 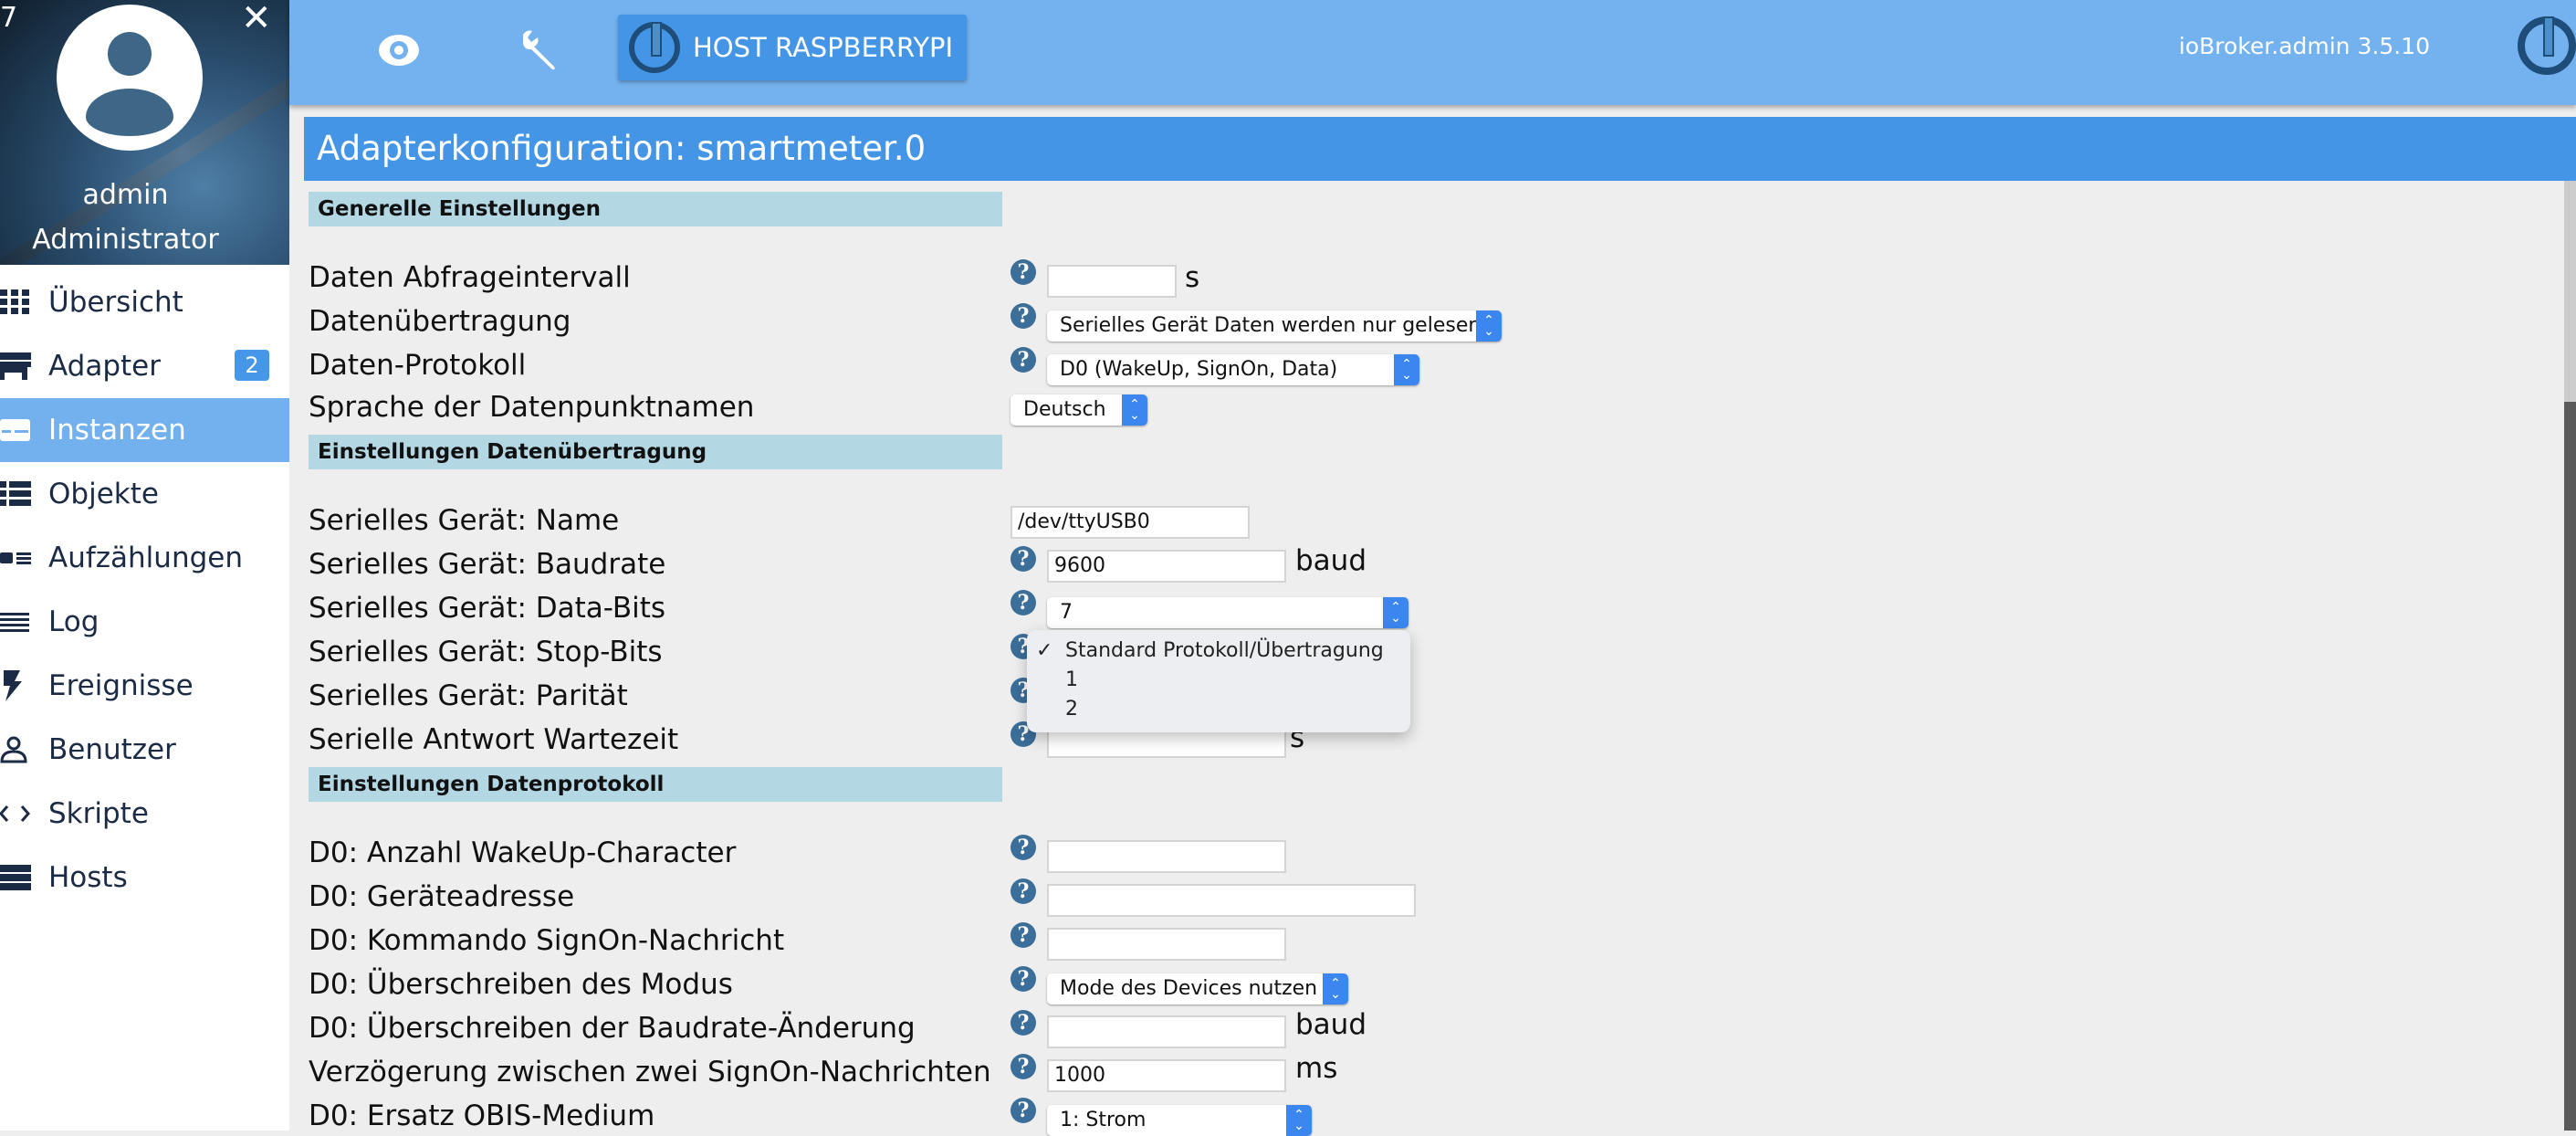 What do you see at coordinates (1130, 522) in the screenshot?
I see `serial-name-input: /dev/ttyUSB0` at bounding box center [1130, 522].